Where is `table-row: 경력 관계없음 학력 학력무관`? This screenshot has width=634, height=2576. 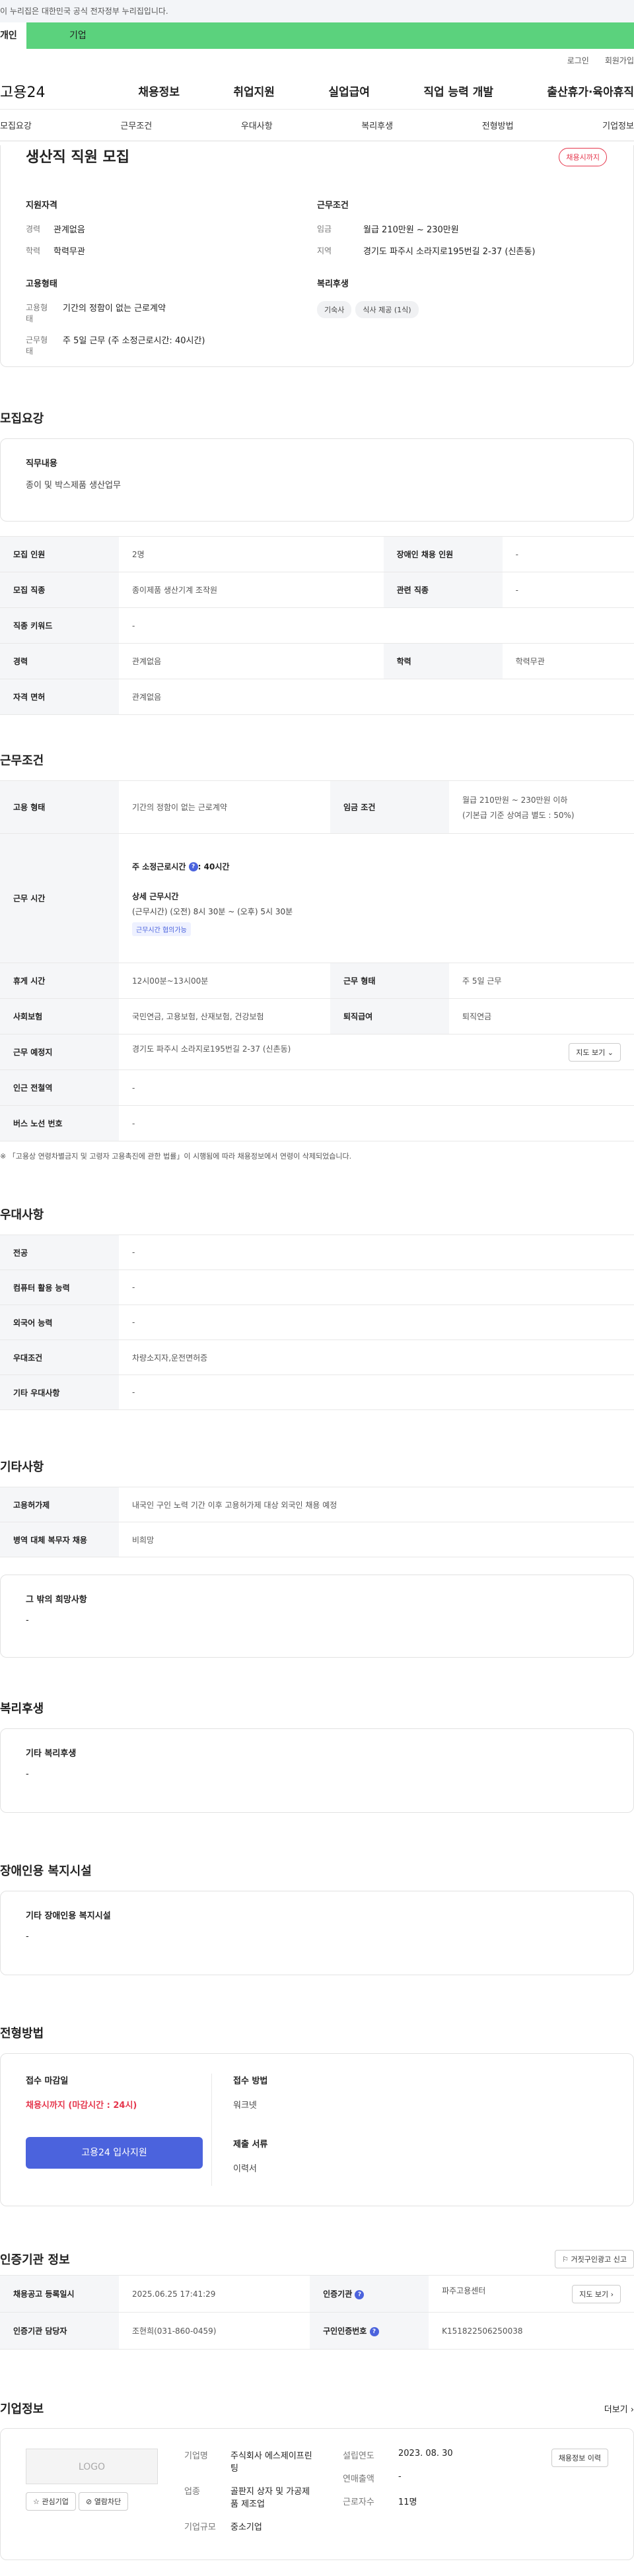 table-row: 경력 관계없음 학력 학력무관 is located at coordinates (317, 661).